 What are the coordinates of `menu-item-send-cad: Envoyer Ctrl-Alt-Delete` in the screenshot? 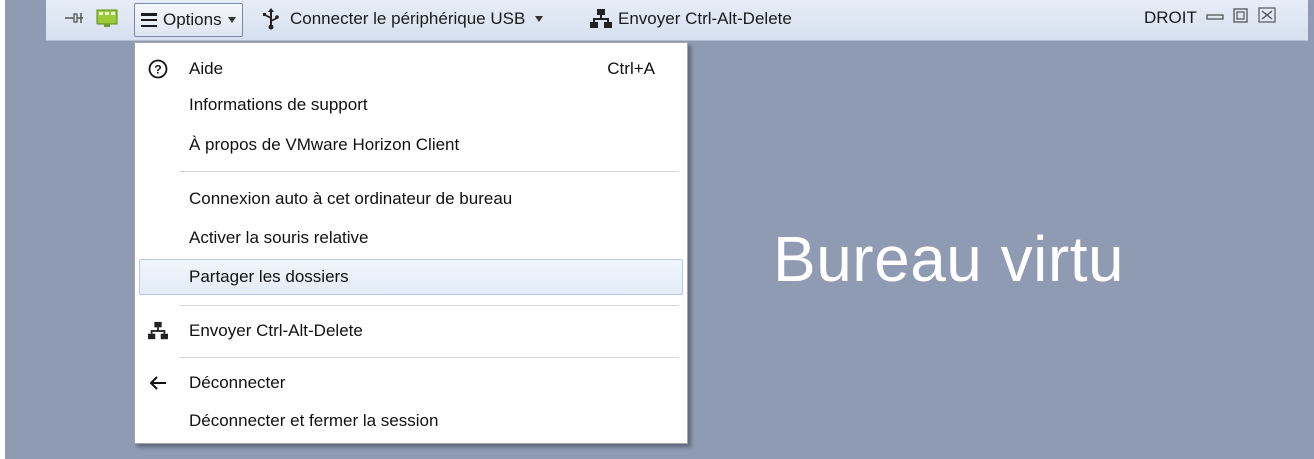 It's located at (411, 331).